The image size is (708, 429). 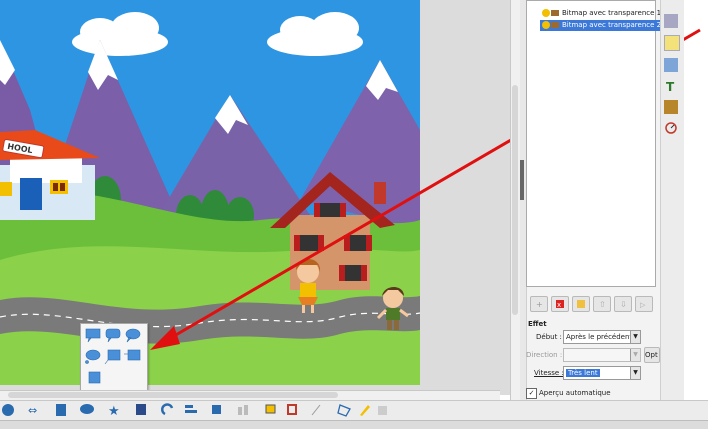 I want to click on move-up-button: ⇧, so click(x=602, y=304).